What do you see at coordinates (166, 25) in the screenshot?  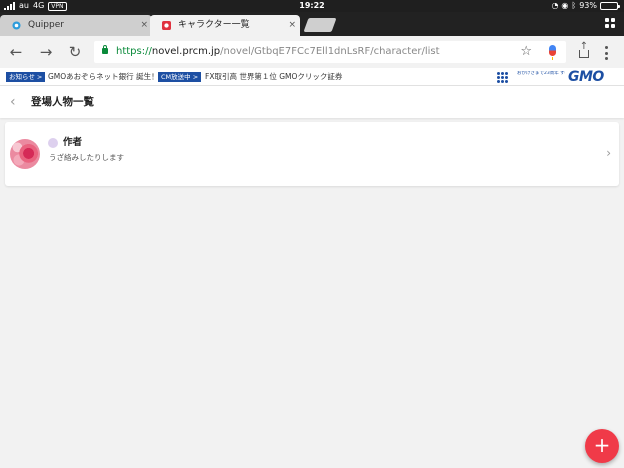 I see `prcm-favicon-icon` at bounding box center [166, 25].